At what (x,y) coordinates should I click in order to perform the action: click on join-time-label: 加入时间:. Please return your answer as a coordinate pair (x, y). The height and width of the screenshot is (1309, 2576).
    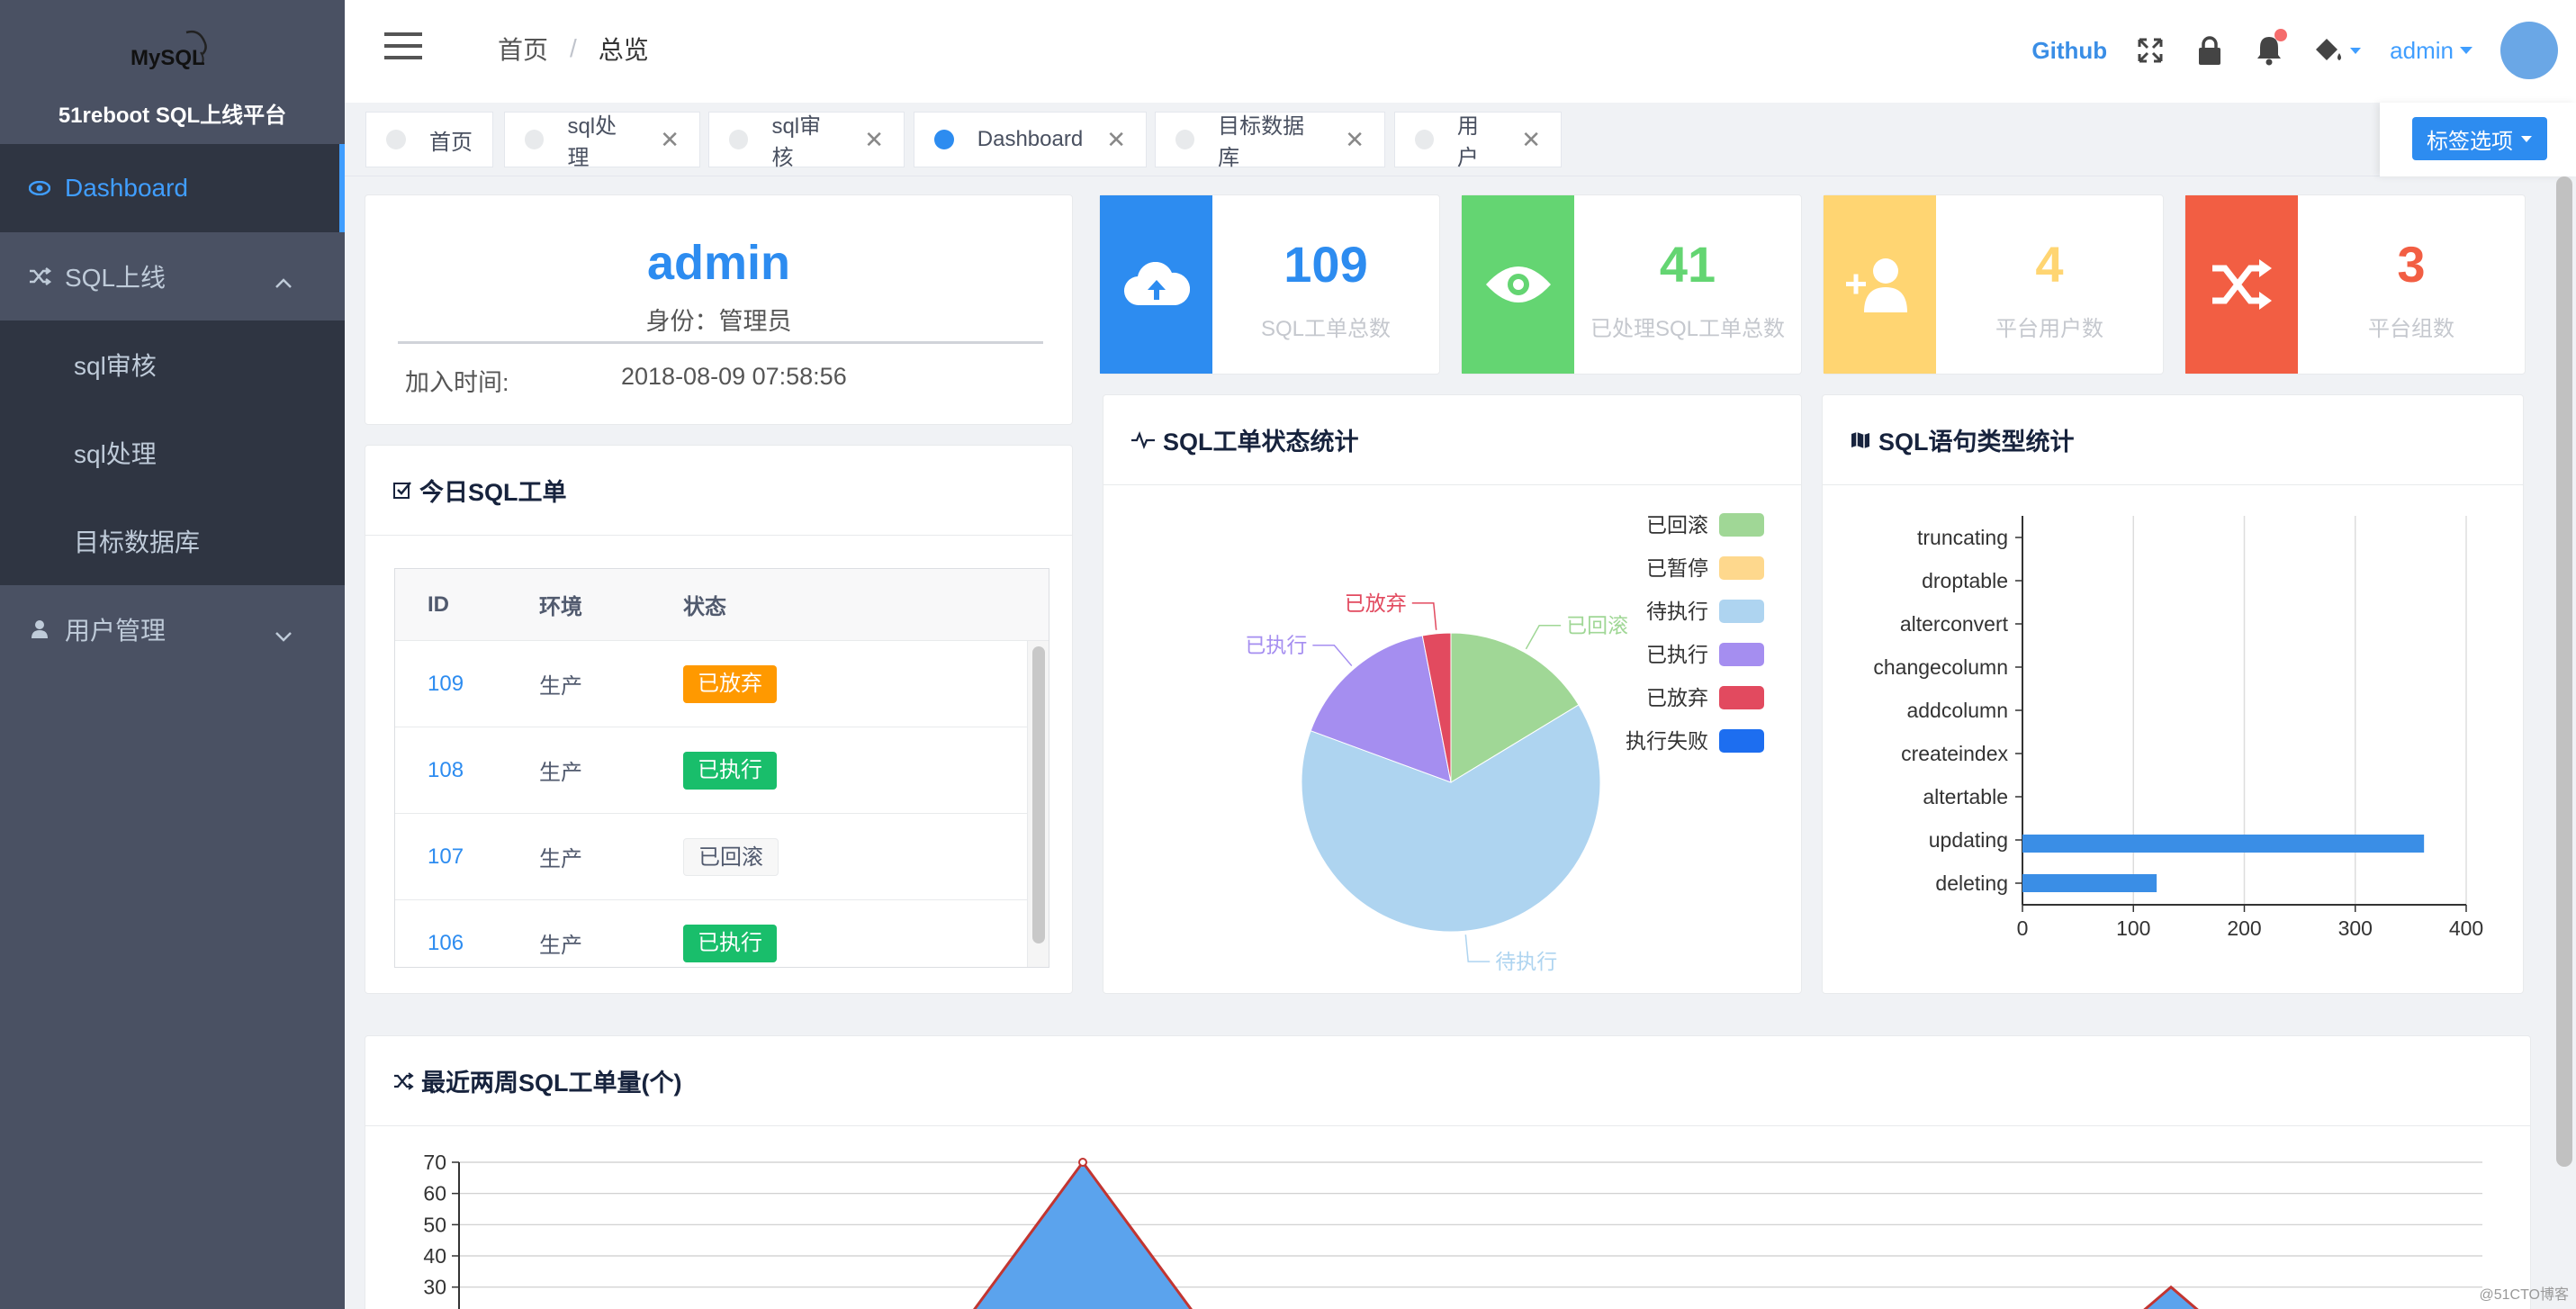
    Looking at the image, I should click on (457, 382).